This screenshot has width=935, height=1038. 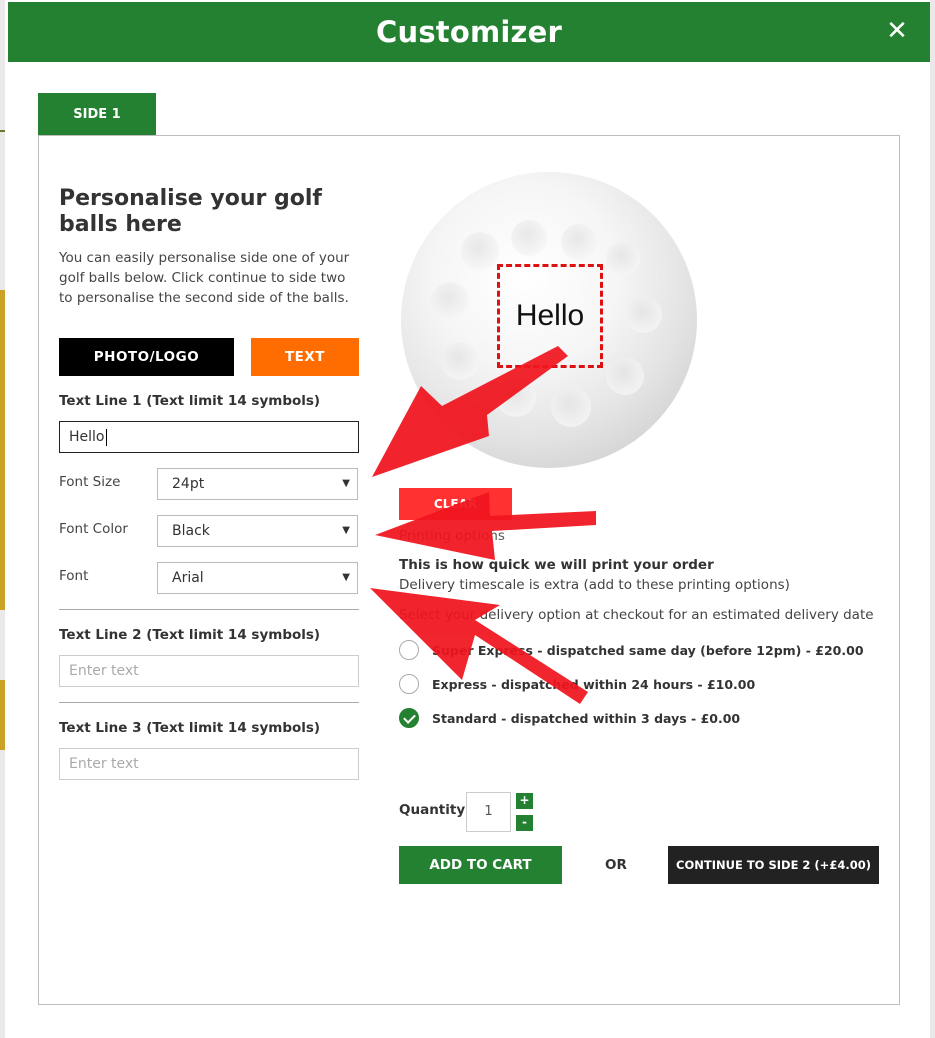 What do you see at coordinates (93, 529) in the screenshot?
I see `font-color-label: Font Color` at bounding box center [93, 529].